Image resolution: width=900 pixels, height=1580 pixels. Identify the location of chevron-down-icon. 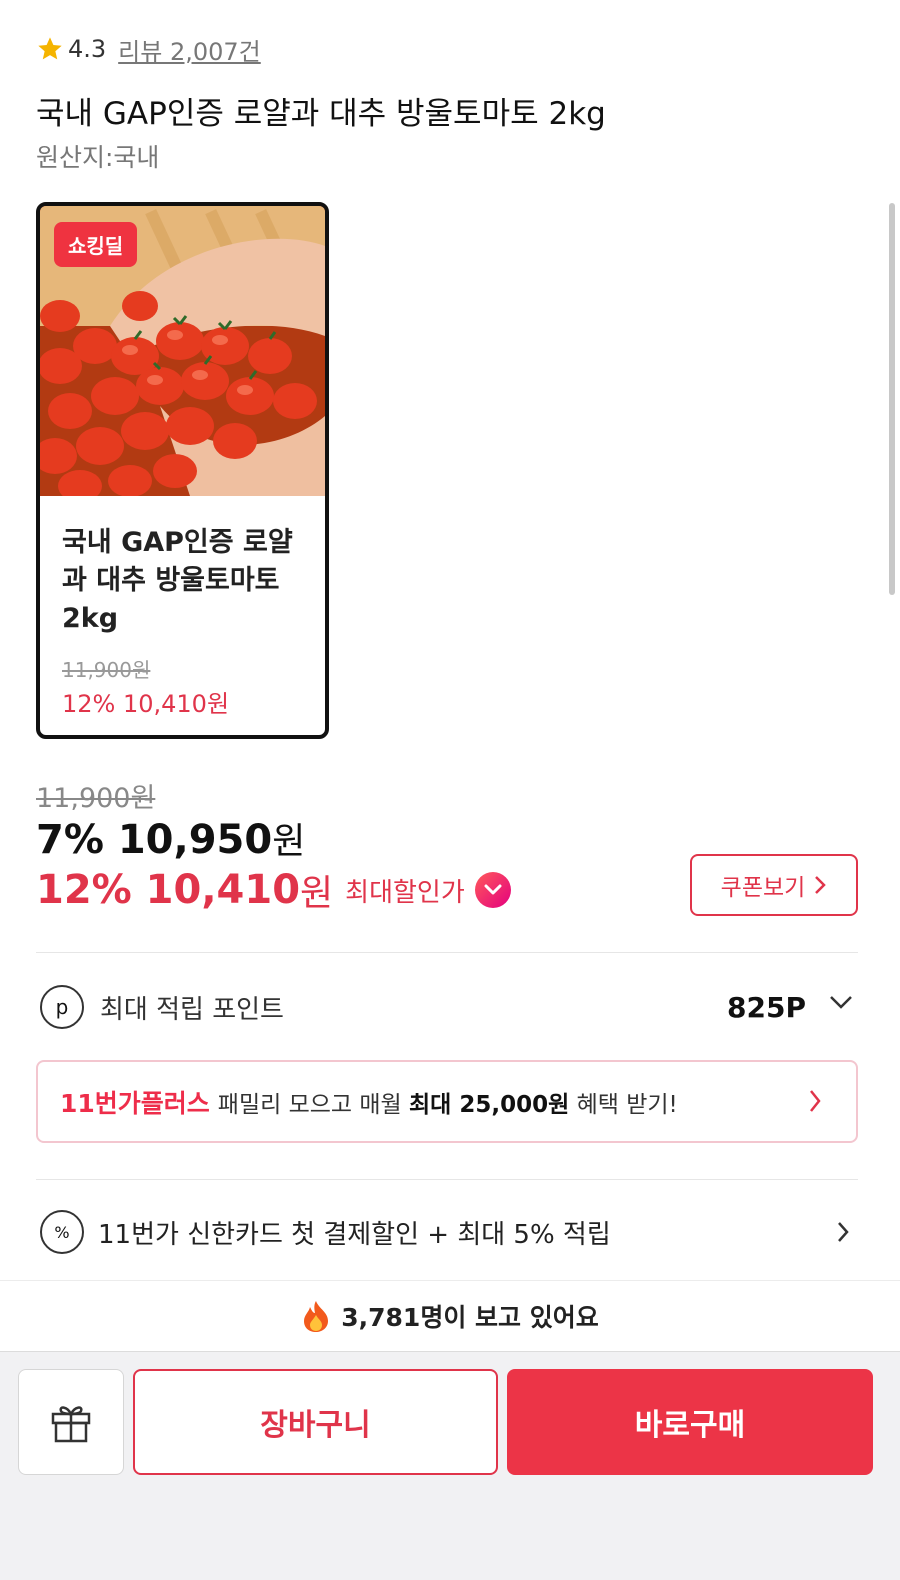
(841, 1002).